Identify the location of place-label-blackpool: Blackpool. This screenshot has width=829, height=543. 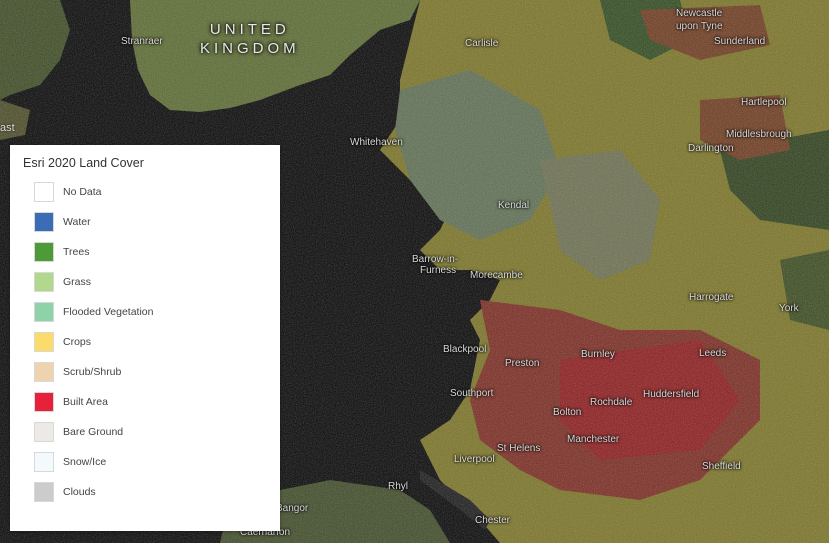
(465, 349).